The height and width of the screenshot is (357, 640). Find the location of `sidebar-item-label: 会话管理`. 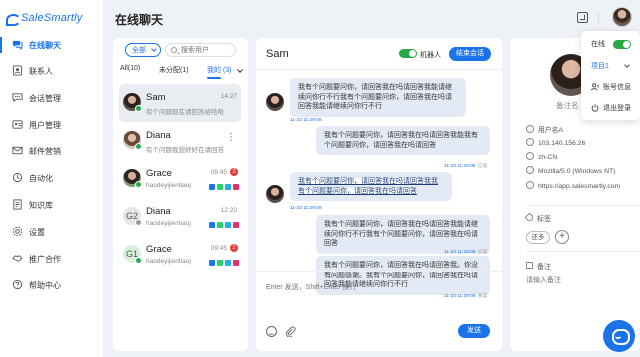

sidebar-item-label: 会话管理 is located at coordinates (45, 98).